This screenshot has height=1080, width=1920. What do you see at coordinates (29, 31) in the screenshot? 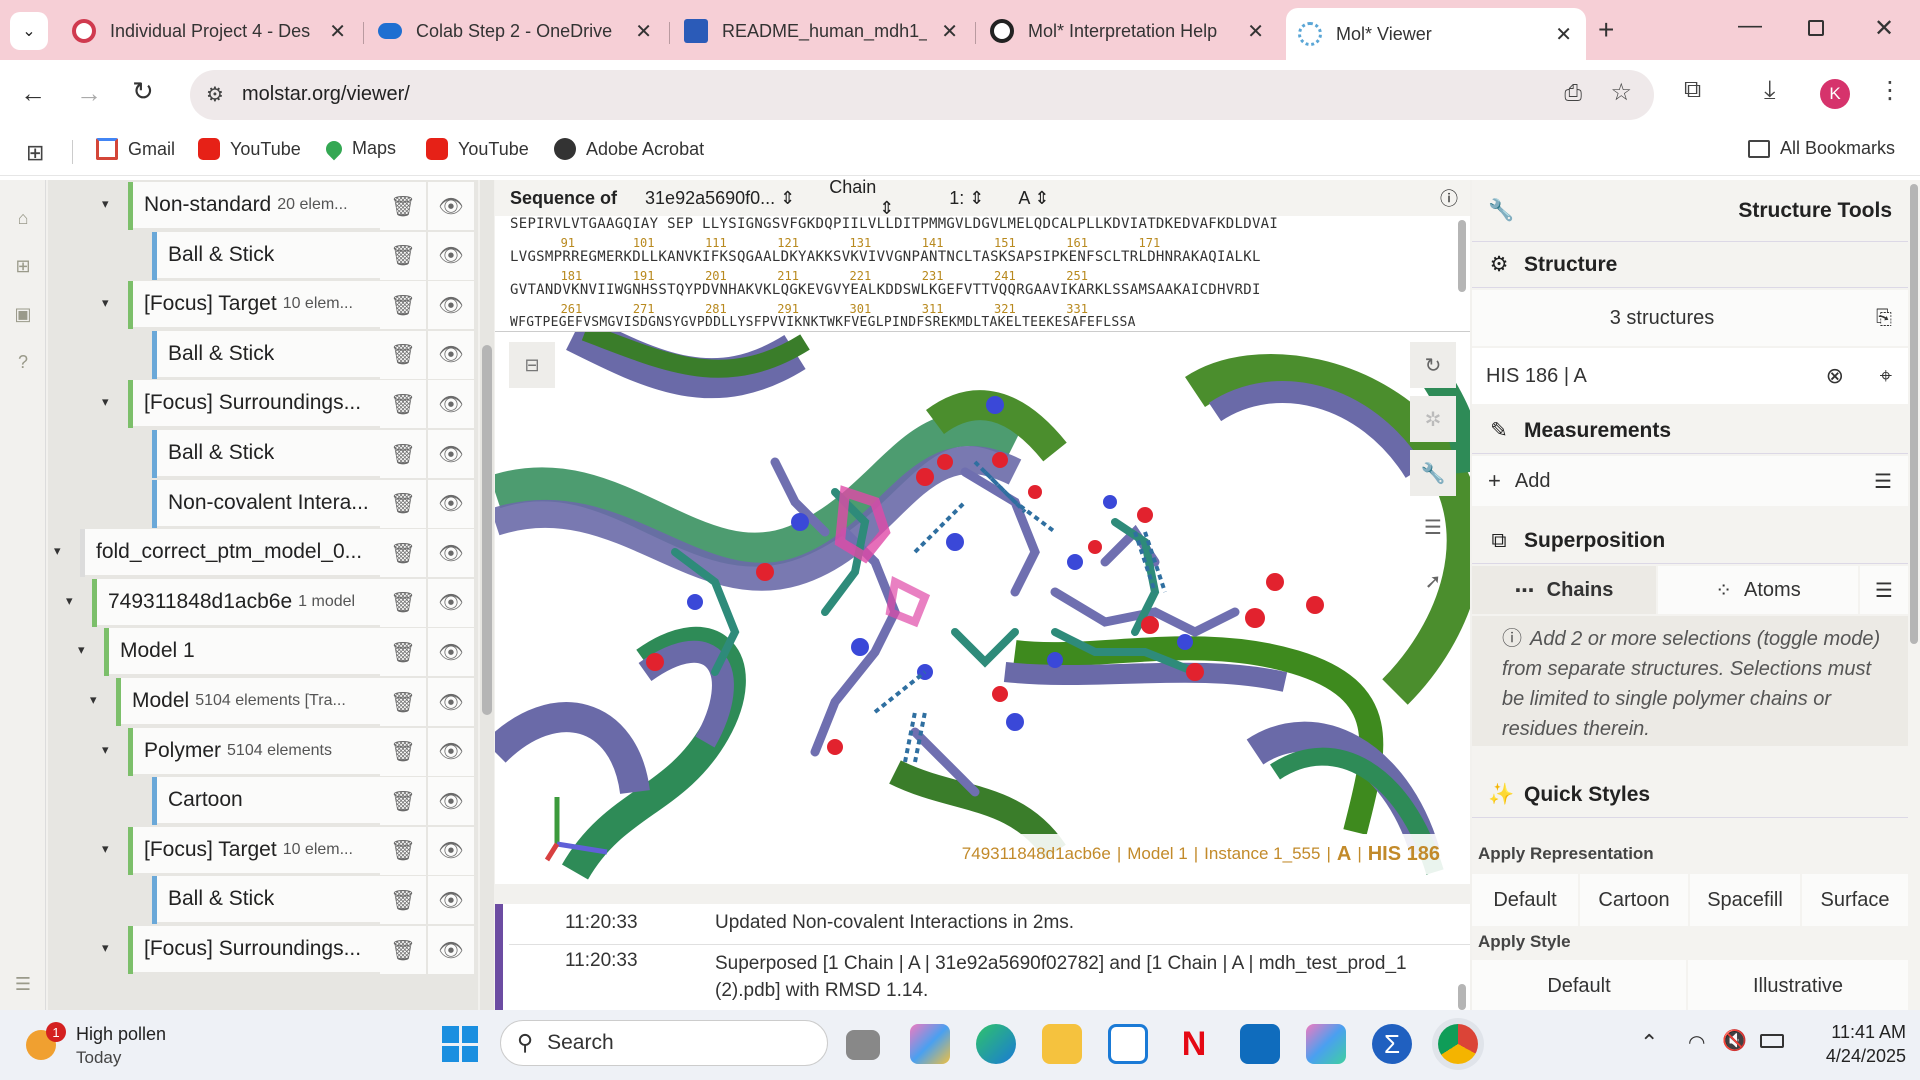
I see `tab-search-button: ⌄` at bounding box center [29, 31].